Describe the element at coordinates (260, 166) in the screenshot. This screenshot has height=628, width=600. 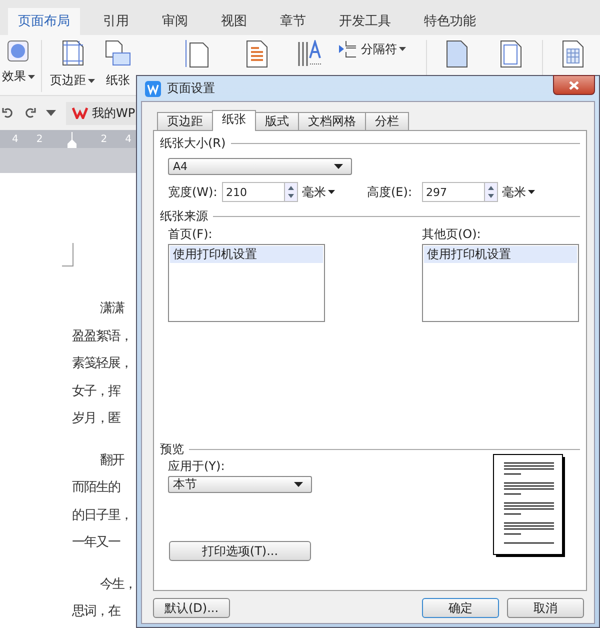
I see `paper-size-select: A4` at that location.